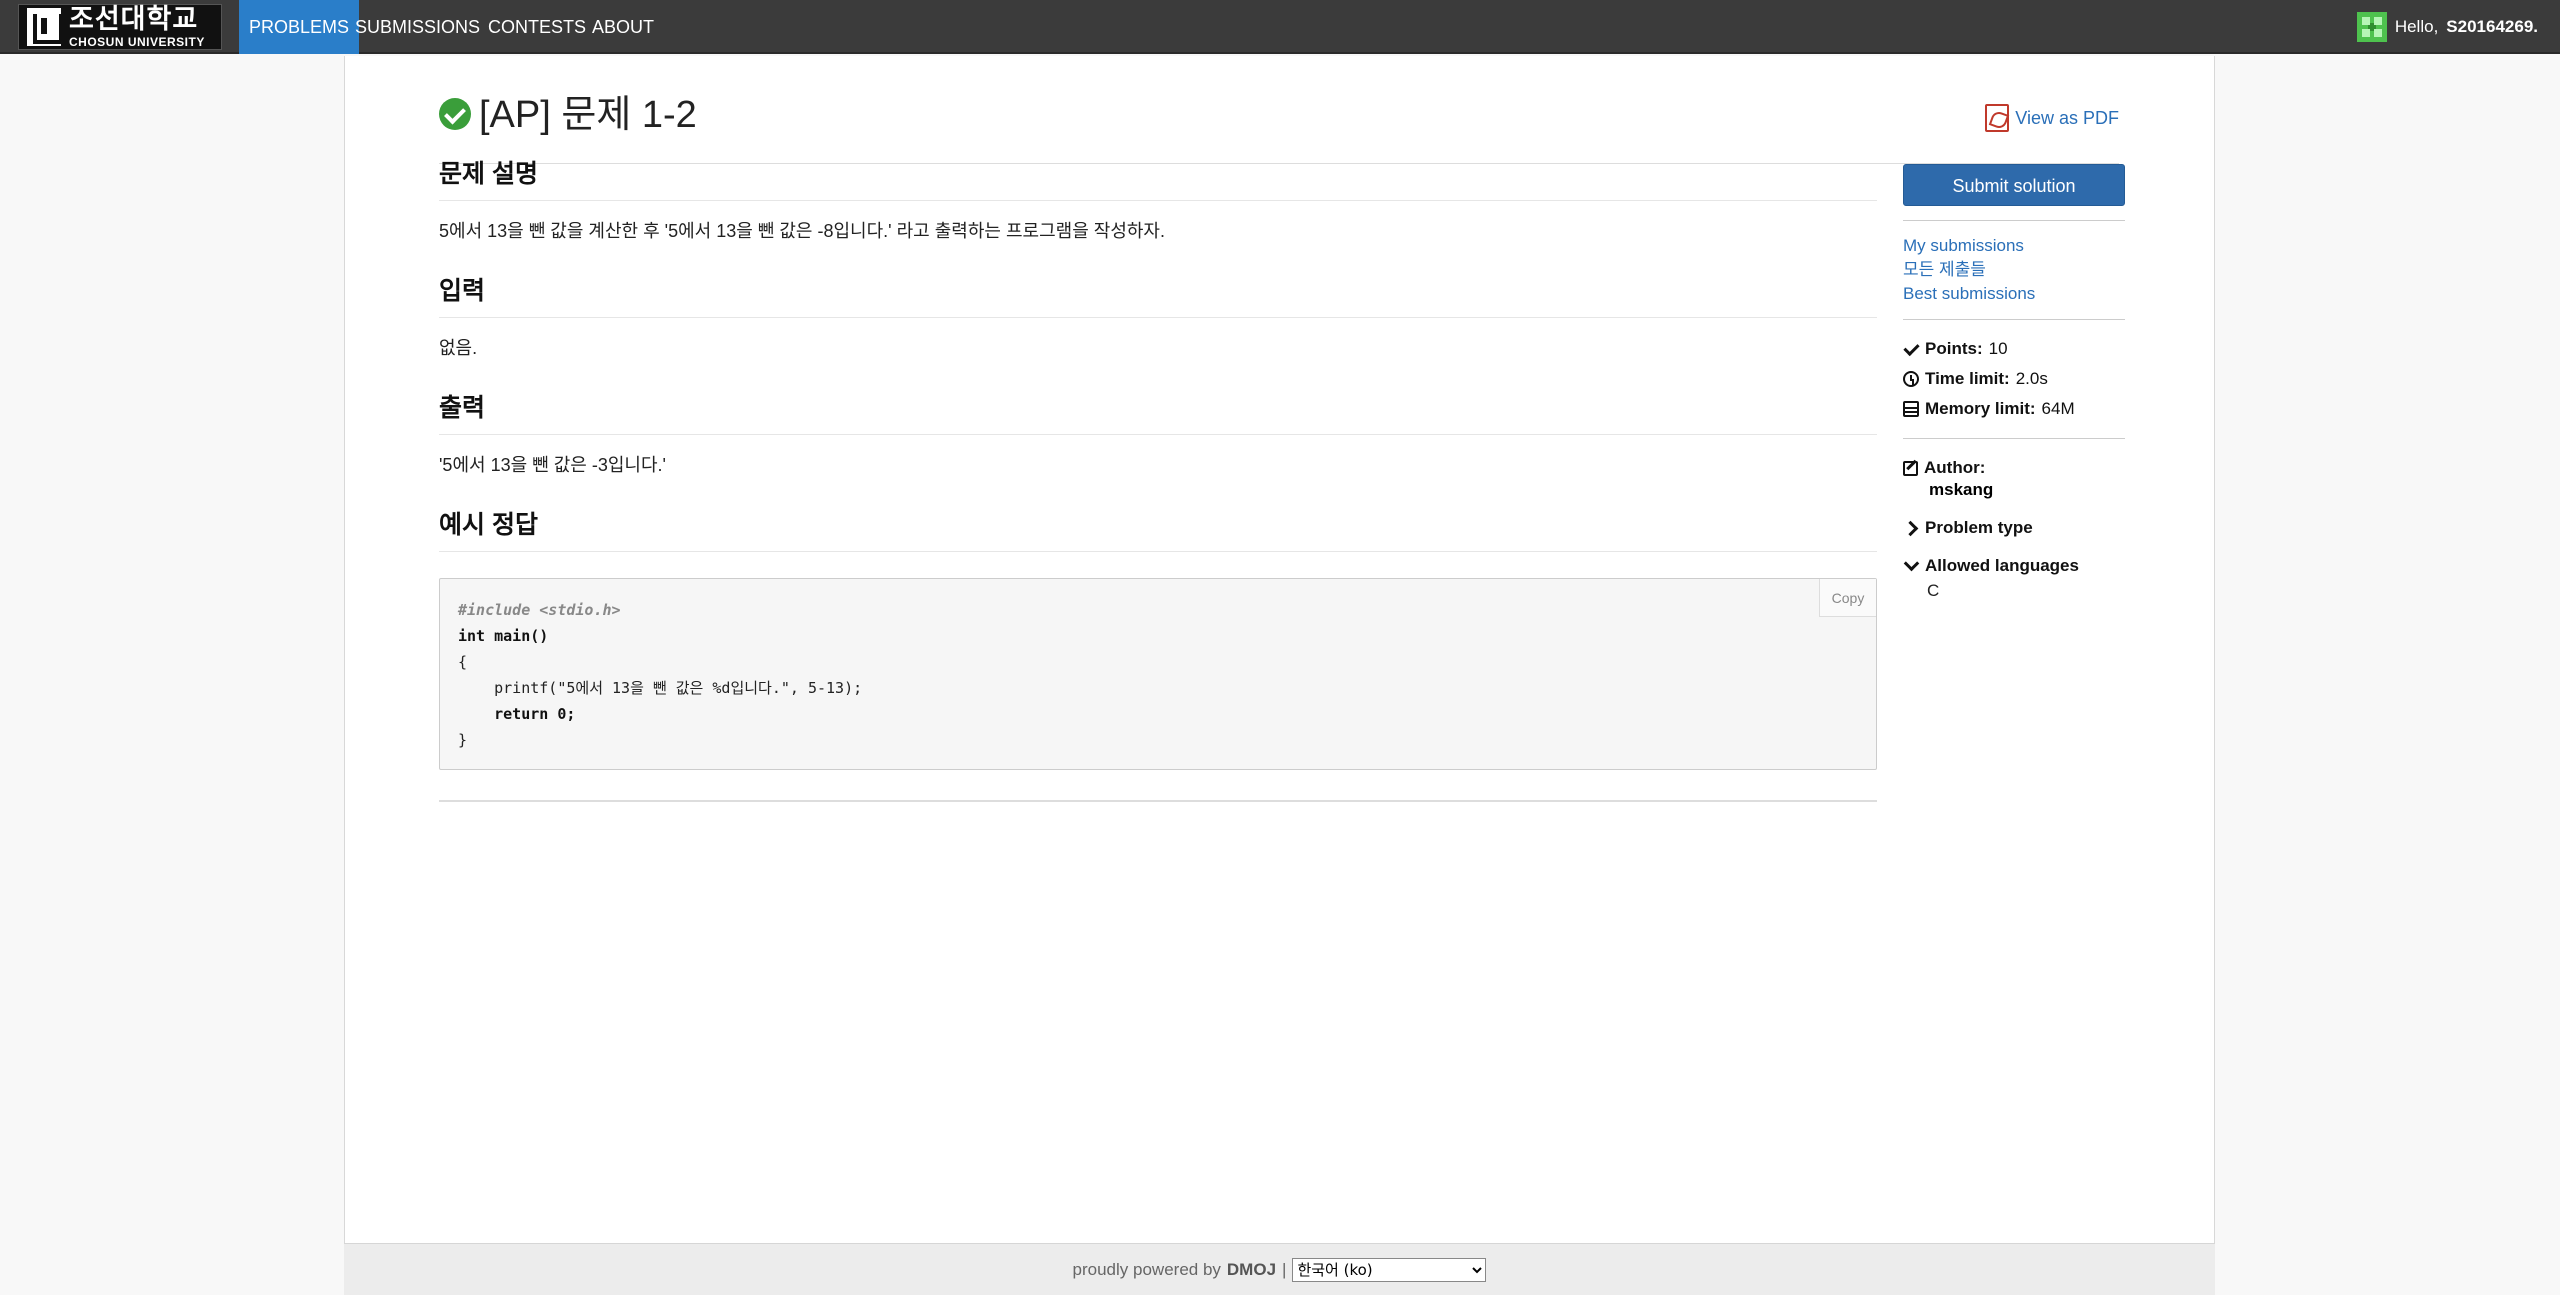 The height and width of the screenshot is (1295, 2560). I want to click on my-submissions-link: My submissions, so click(2014, 246).